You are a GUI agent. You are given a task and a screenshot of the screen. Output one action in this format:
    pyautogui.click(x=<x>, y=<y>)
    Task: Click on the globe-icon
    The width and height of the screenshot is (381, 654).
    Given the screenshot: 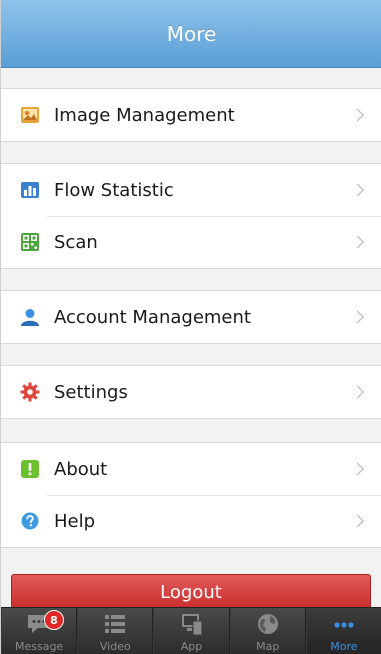 What is the action you would take?
    pyautogui.click(x=268, y=624)
    